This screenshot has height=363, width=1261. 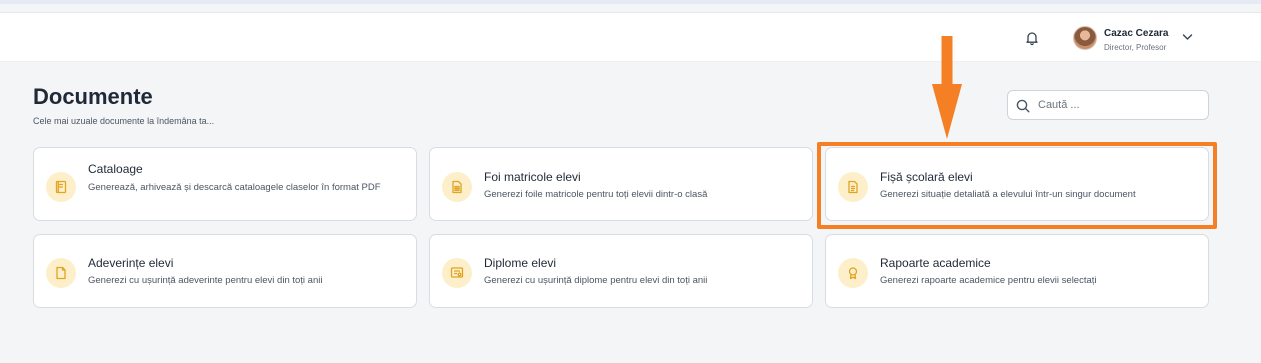 What do you see at coordinates (61, 273) in the screenshot?
I see `file-icon` at bounding box center [61, 273].